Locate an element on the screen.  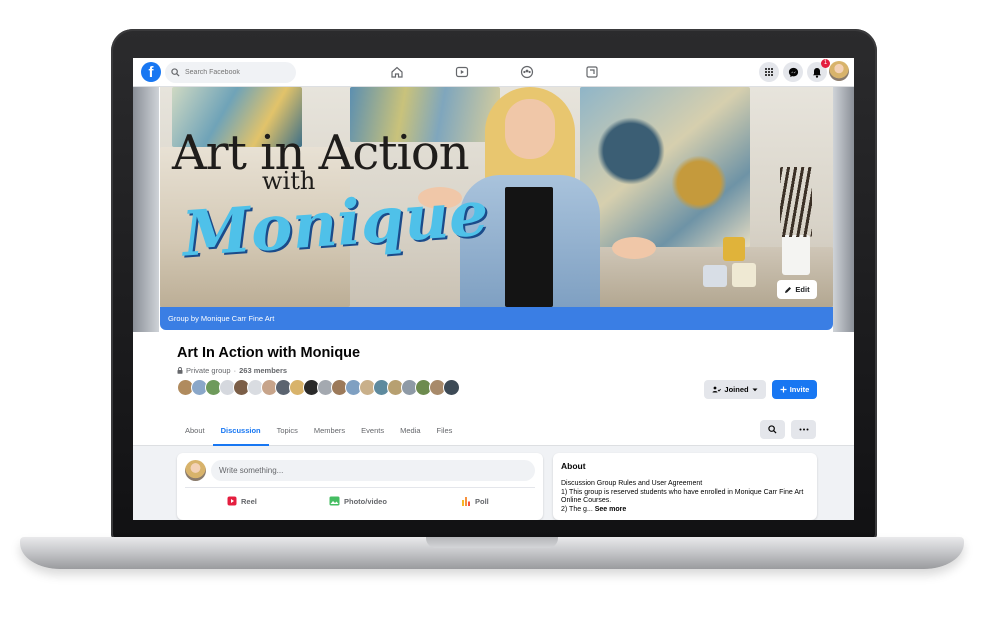
tab-events: Events is located at coordinates (372, 431).